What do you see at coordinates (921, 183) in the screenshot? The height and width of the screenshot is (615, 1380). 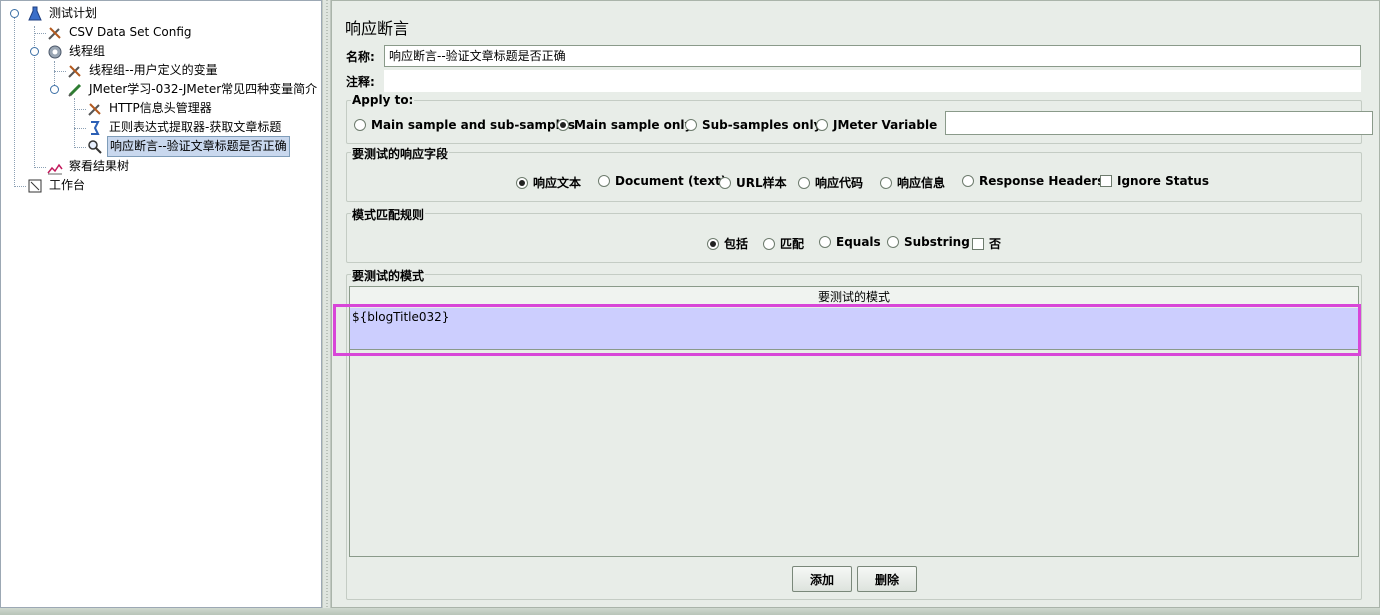 I see `radio-label: 响应信息` at bounding box center [921, 183].